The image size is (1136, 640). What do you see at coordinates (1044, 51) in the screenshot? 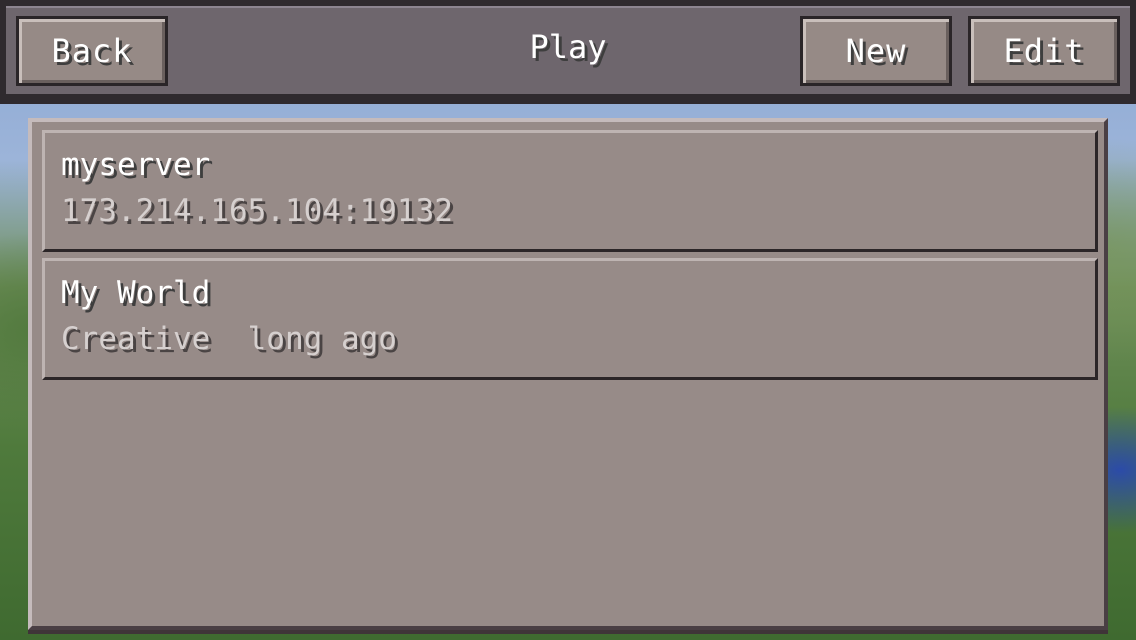
I see `edit-button: Edit` at bounding box center [1044, 51].